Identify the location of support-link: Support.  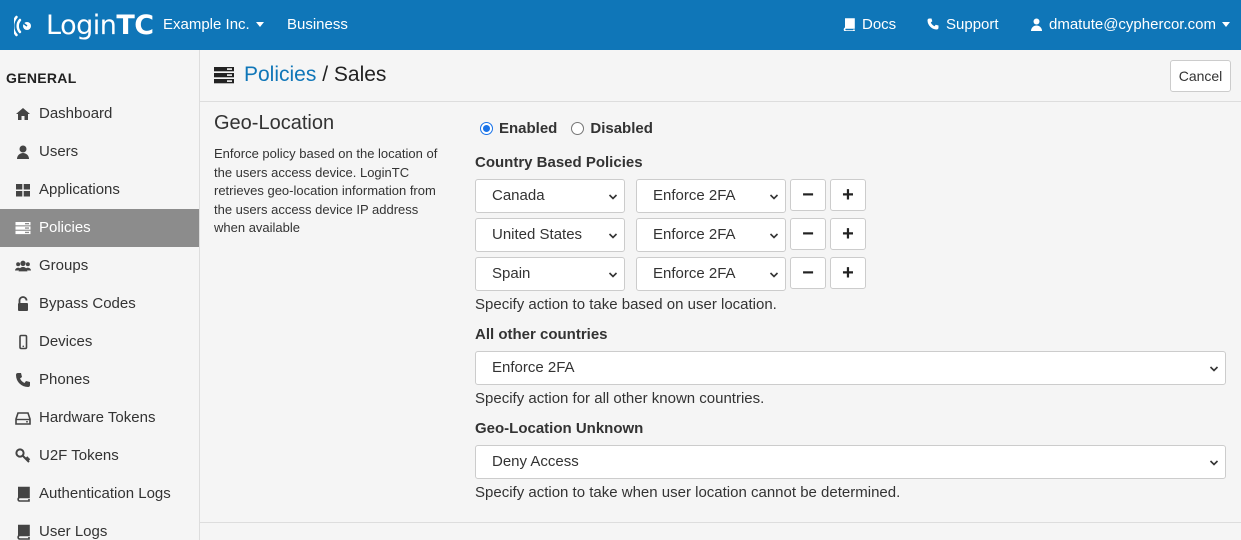
(963, 25).